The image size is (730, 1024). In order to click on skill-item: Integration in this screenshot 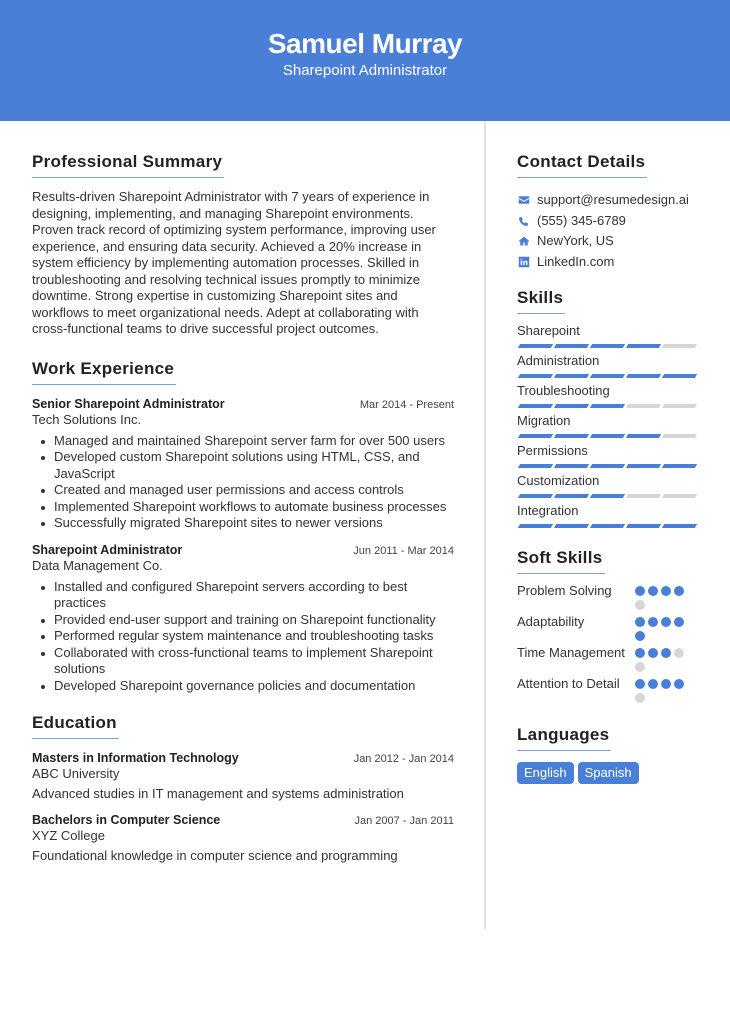, I will do `click(612, 515)`.